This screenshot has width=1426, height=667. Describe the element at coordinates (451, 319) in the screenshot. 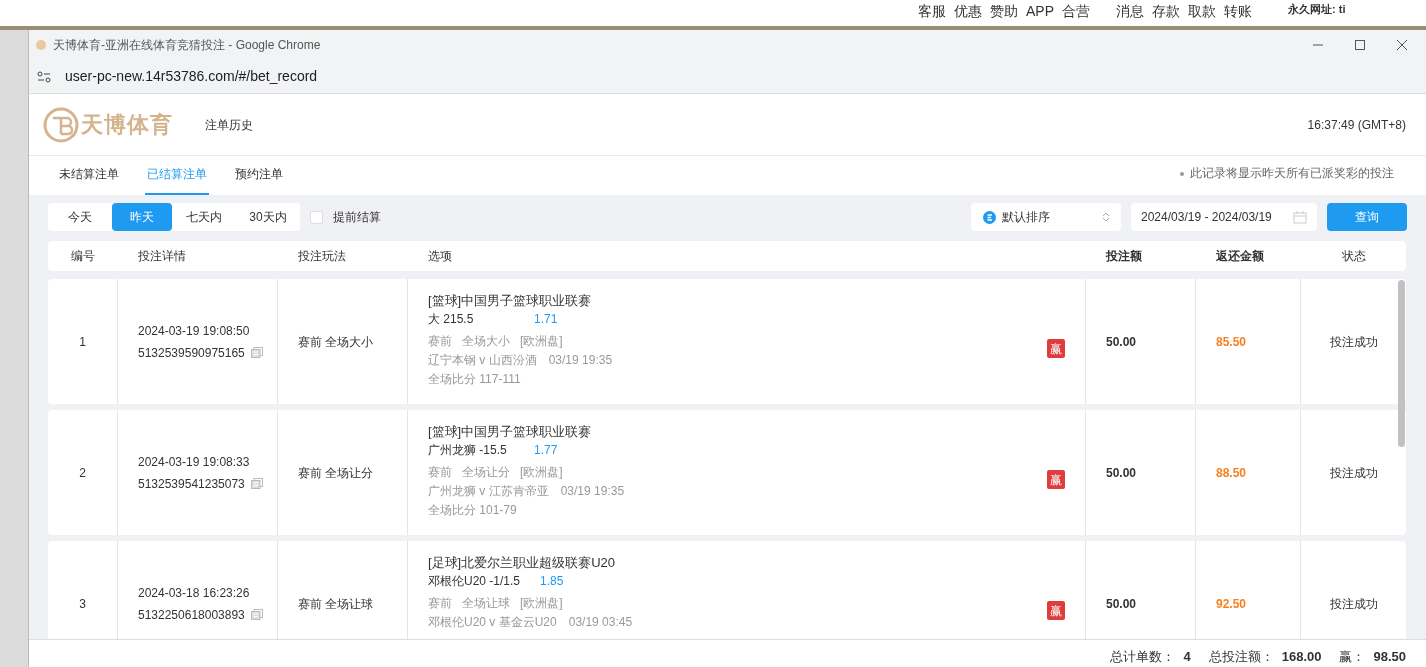

I see `pick-text: 大 215.5` at that location.